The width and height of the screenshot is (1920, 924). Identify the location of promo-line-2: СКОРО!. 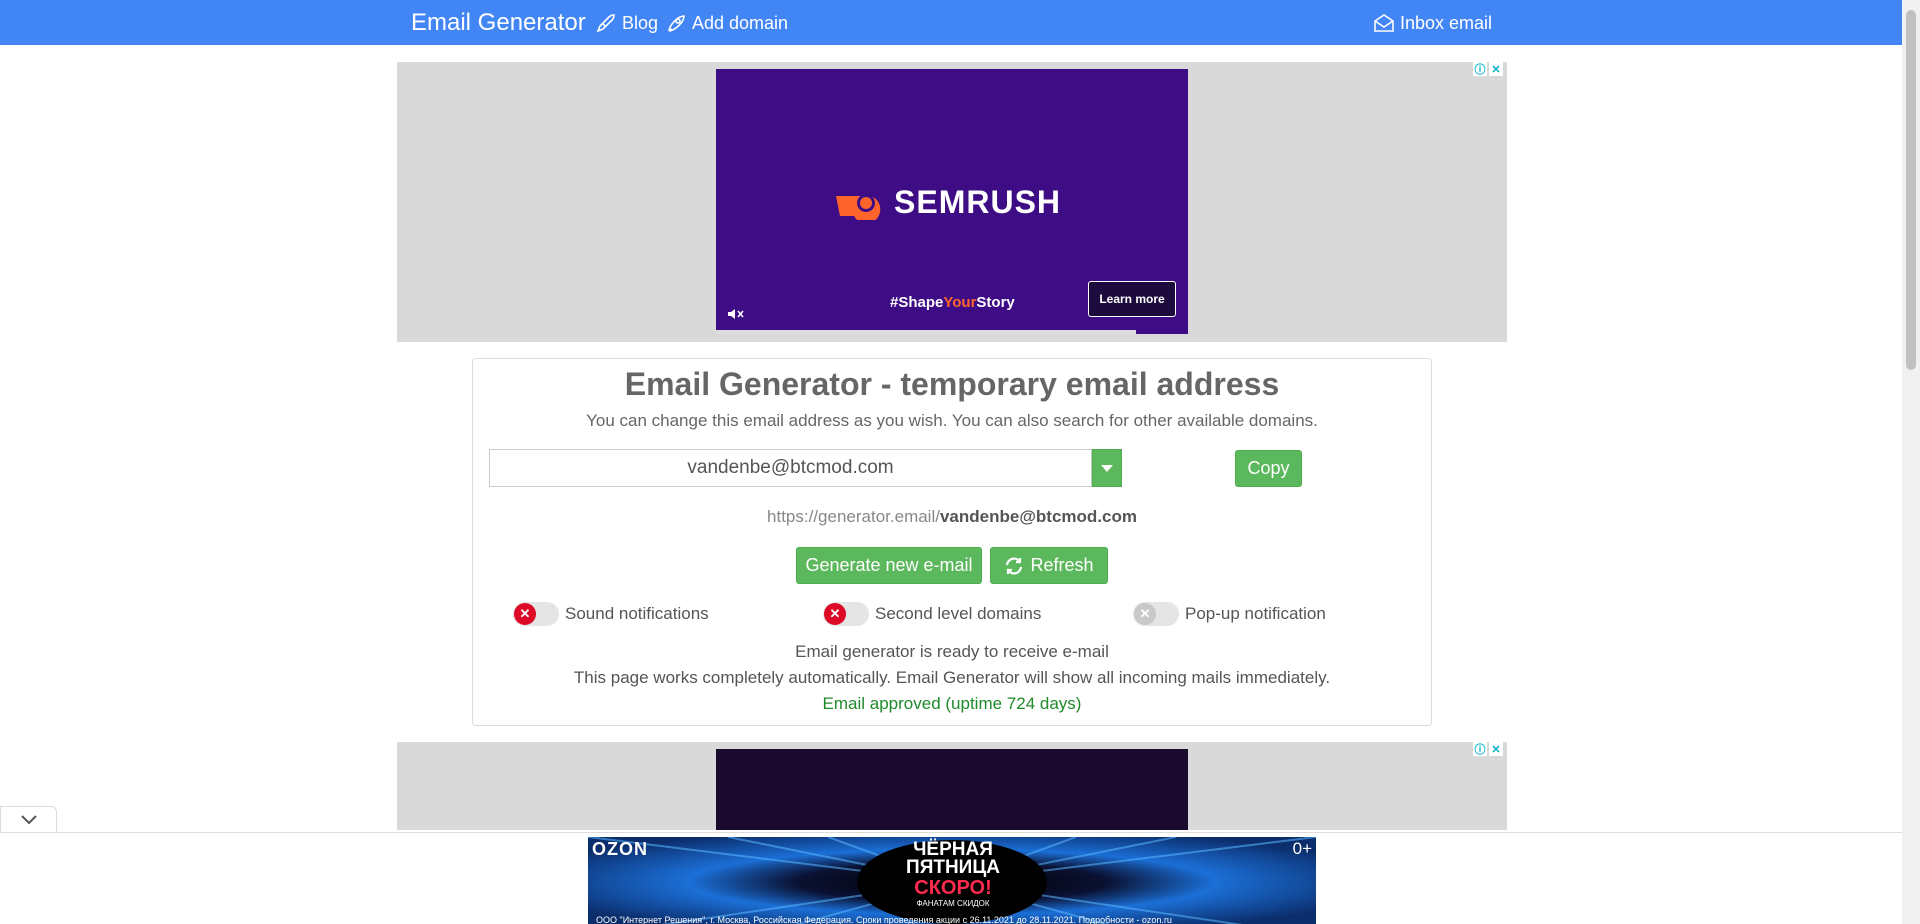
(953, 888).